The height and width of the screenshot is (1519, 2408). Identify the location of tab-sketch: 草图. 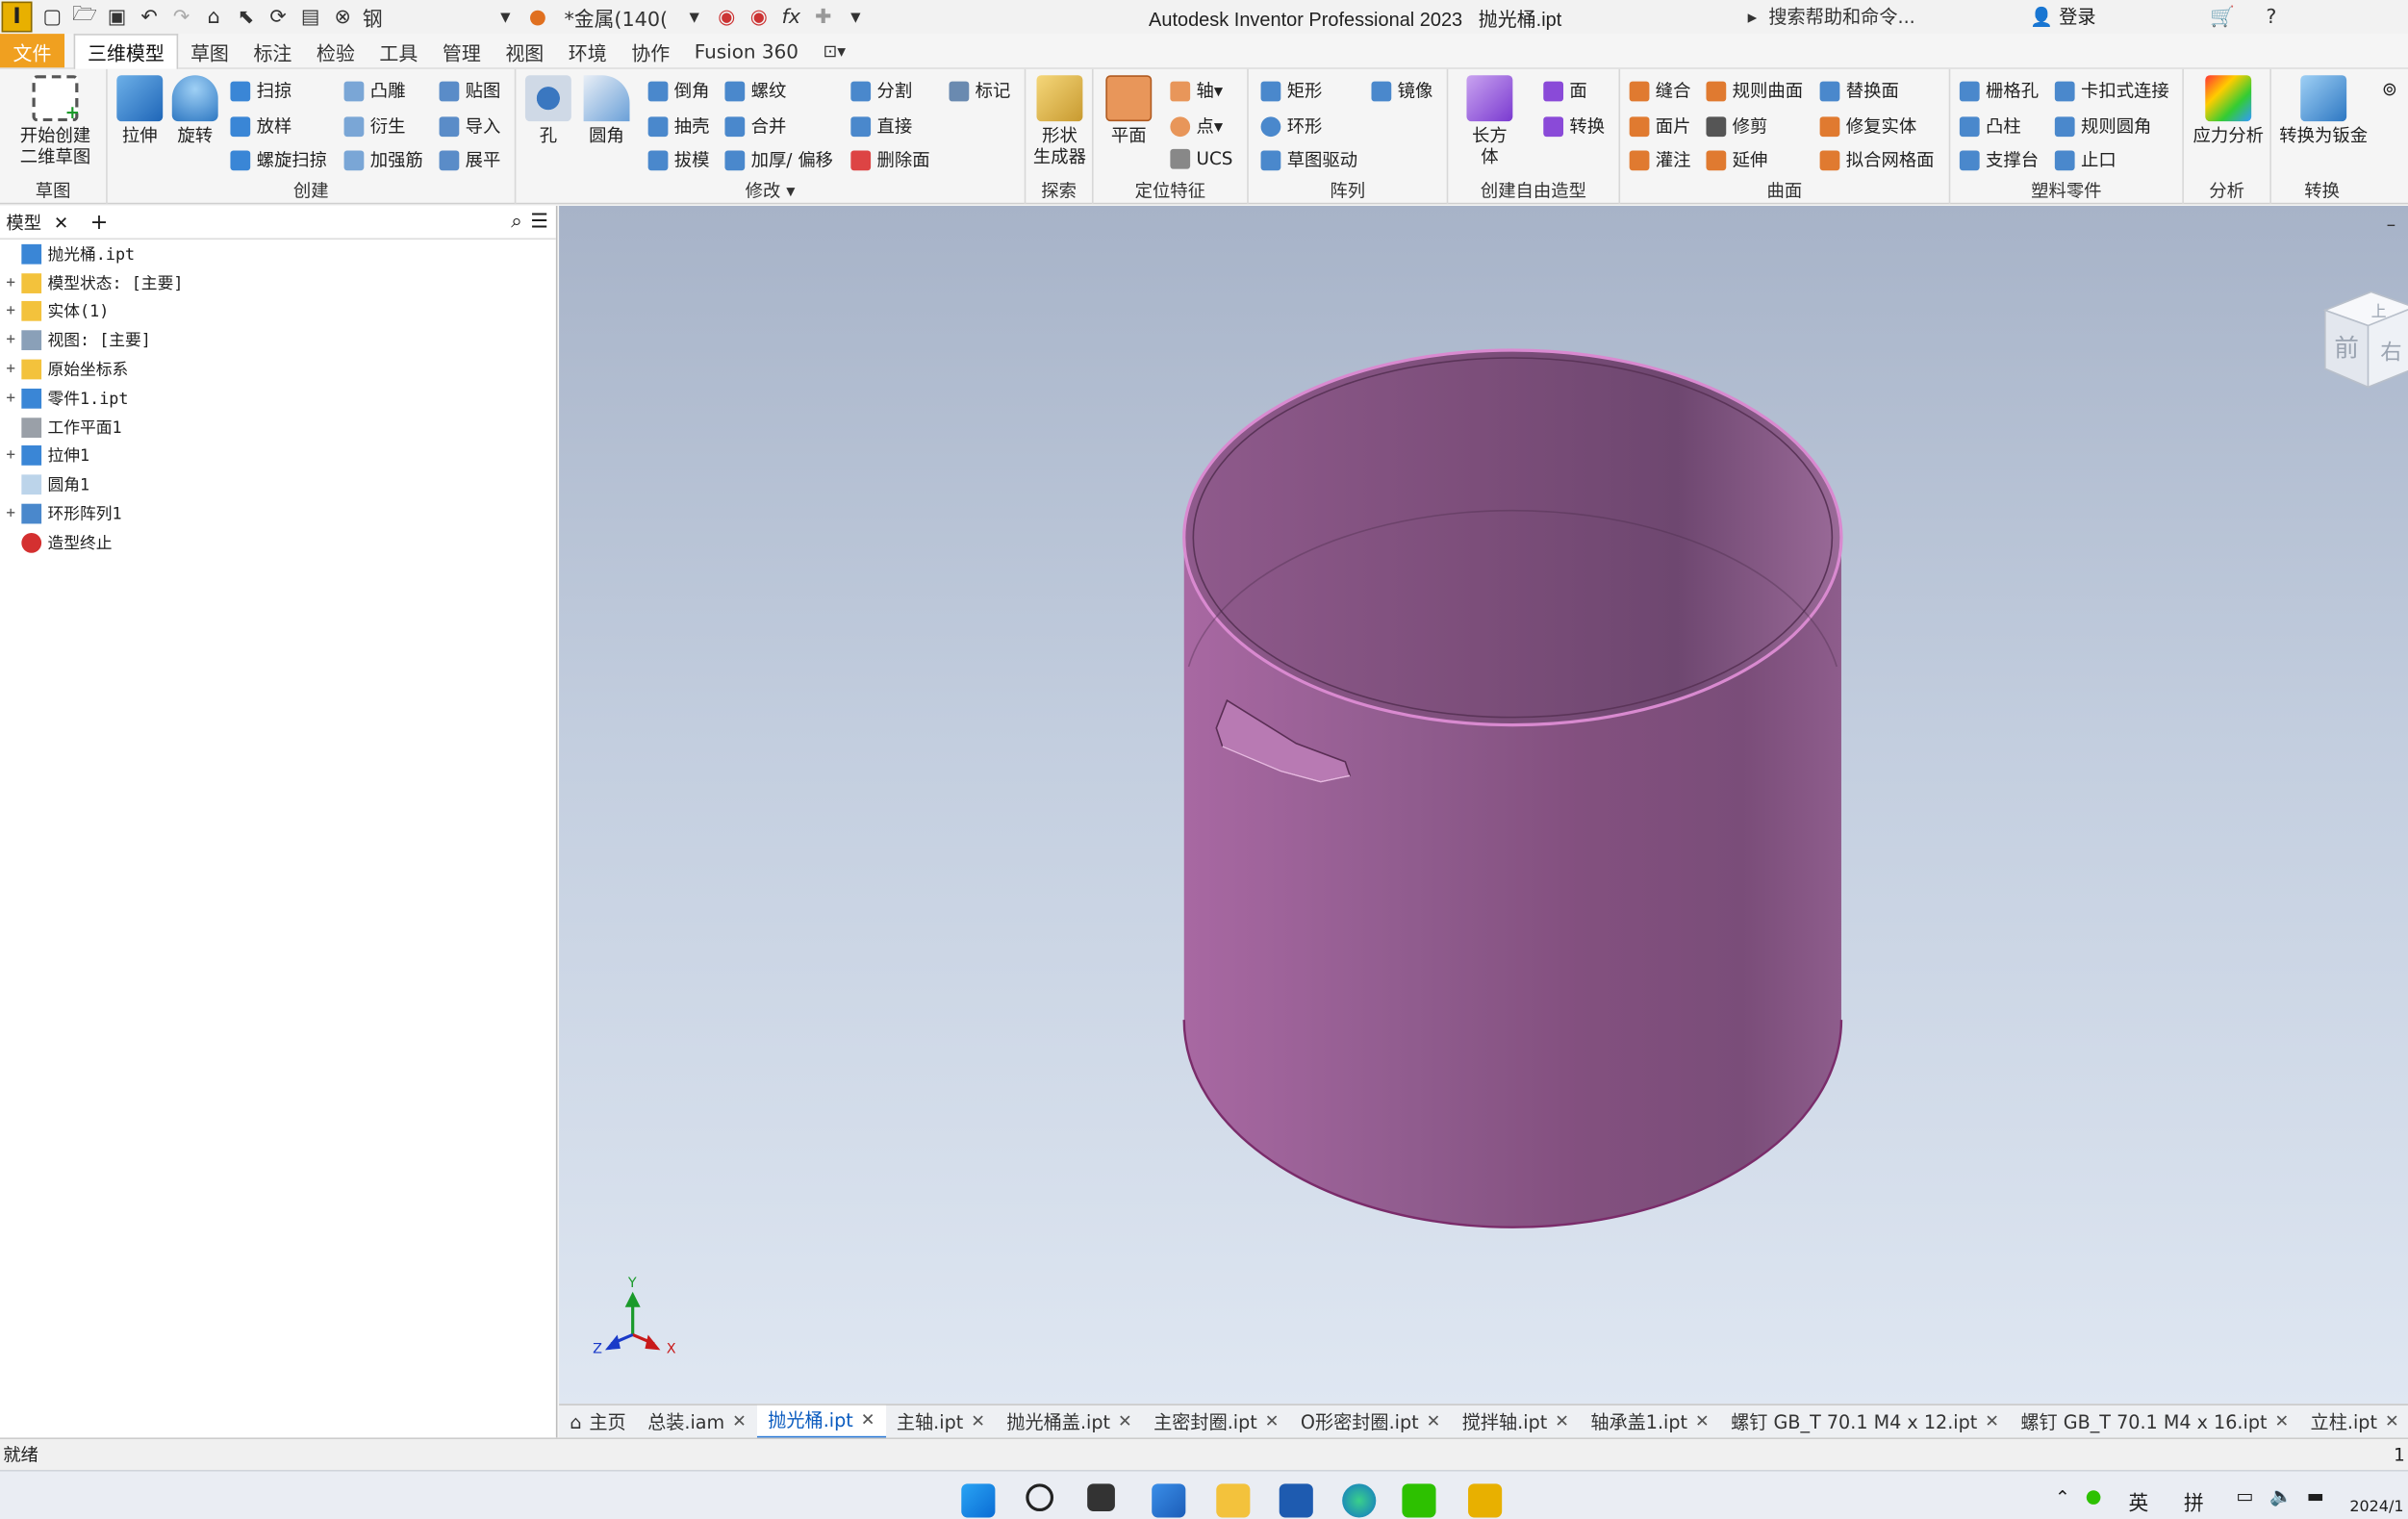
(209, 51).